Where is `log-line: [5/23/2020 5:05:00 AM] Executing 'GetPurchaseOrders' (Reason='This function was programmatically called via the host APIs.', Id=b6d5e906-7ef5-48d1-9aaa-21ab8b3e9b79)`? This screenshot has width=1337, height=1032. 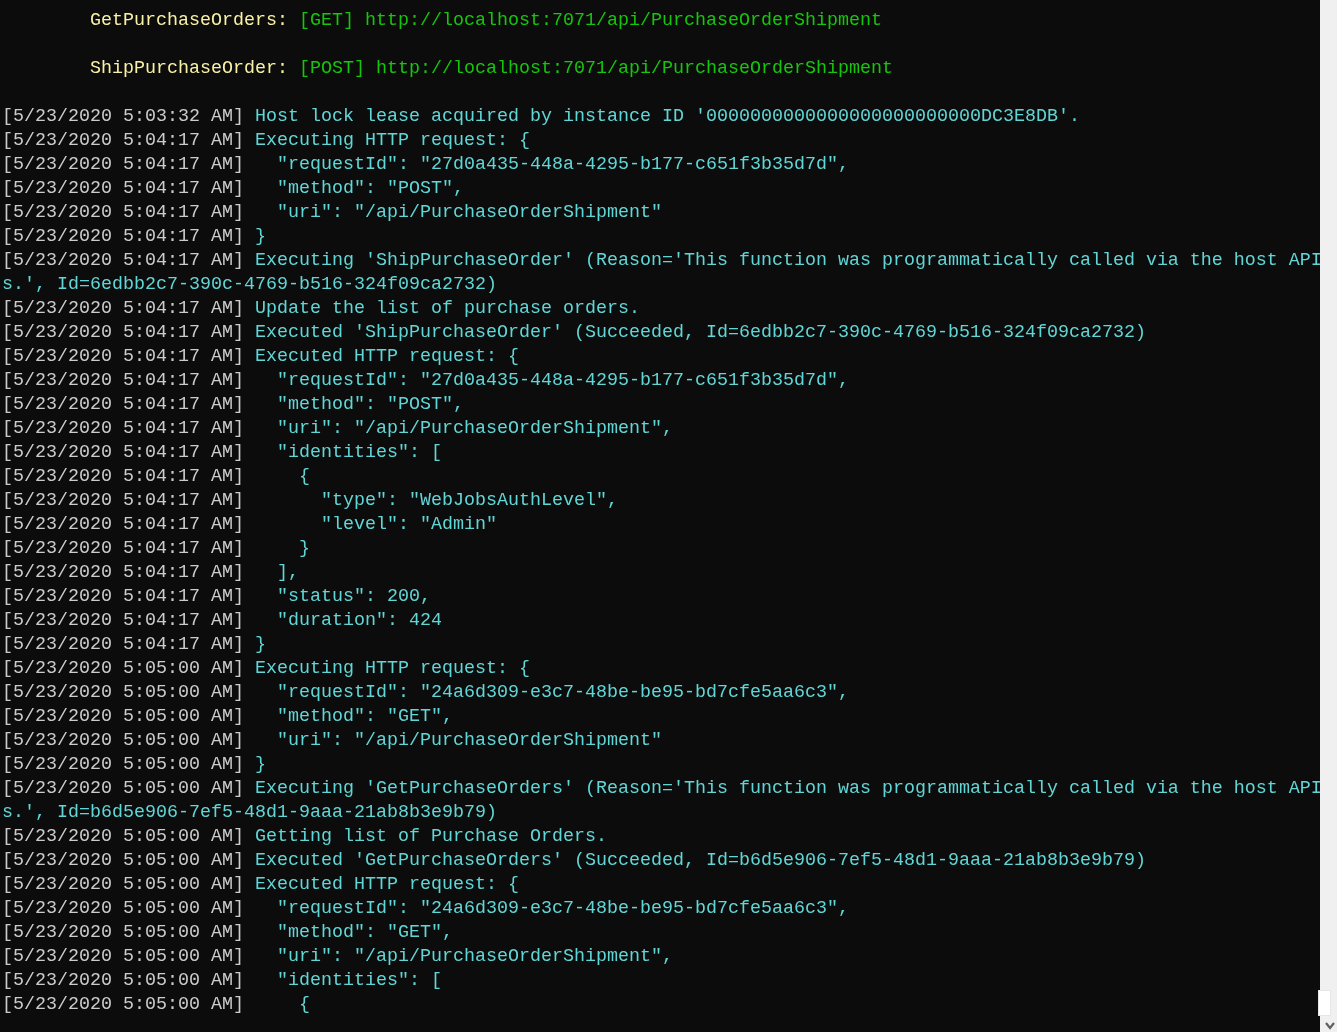 log-line: [5/23/2020 5:05:00 AM] Executing 'GetPurchaseOrders' (Reason='This function was programmatically called via the host APIs.', Id=b6d5e906-7ef5-48d1-9aaa-21ab8b3e9b79) is located at coordinates (661, 801).